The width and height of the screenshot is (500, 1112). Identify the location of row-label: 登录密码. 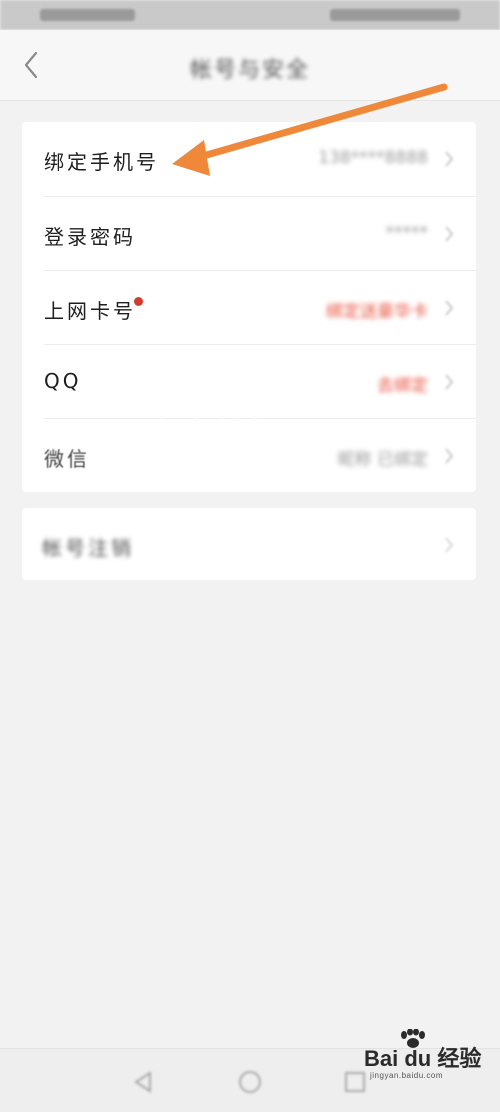
(90, 237).